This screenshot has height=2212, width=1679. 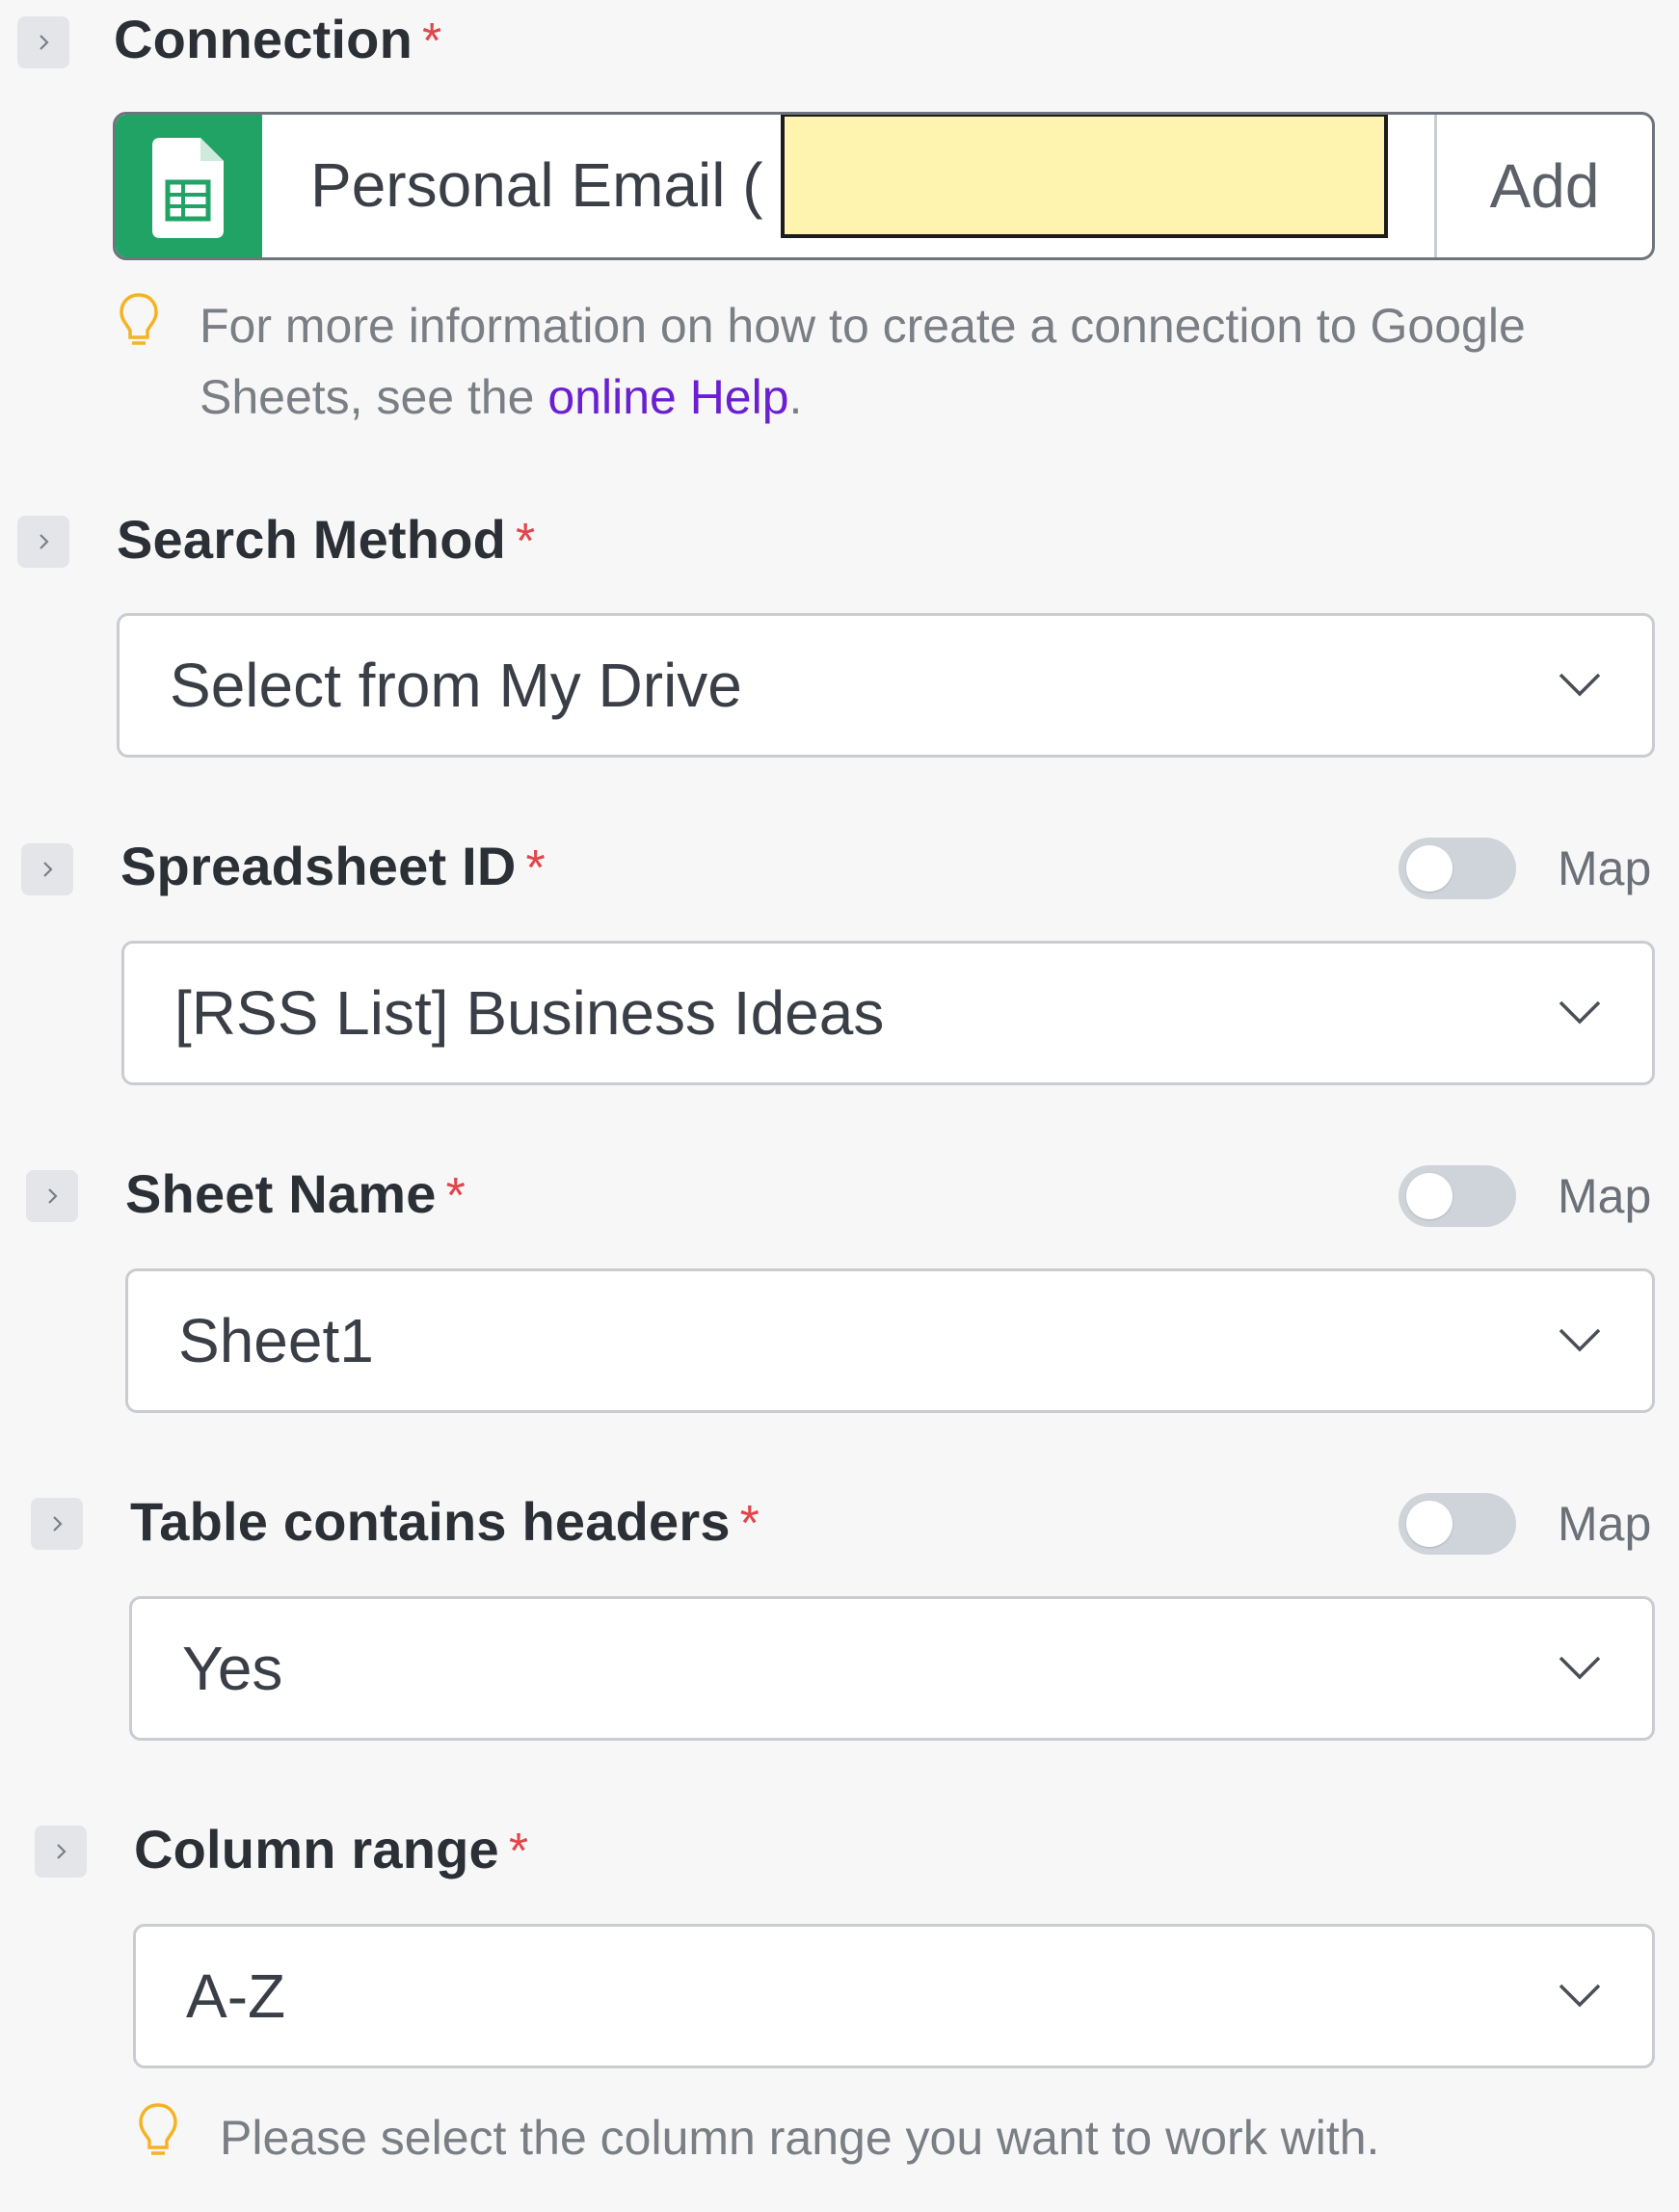 What do you see at coordinates (456, 685) in the screenshot?
I see `search-method-value: Select from My Drive` at bounding box center [456, 685].